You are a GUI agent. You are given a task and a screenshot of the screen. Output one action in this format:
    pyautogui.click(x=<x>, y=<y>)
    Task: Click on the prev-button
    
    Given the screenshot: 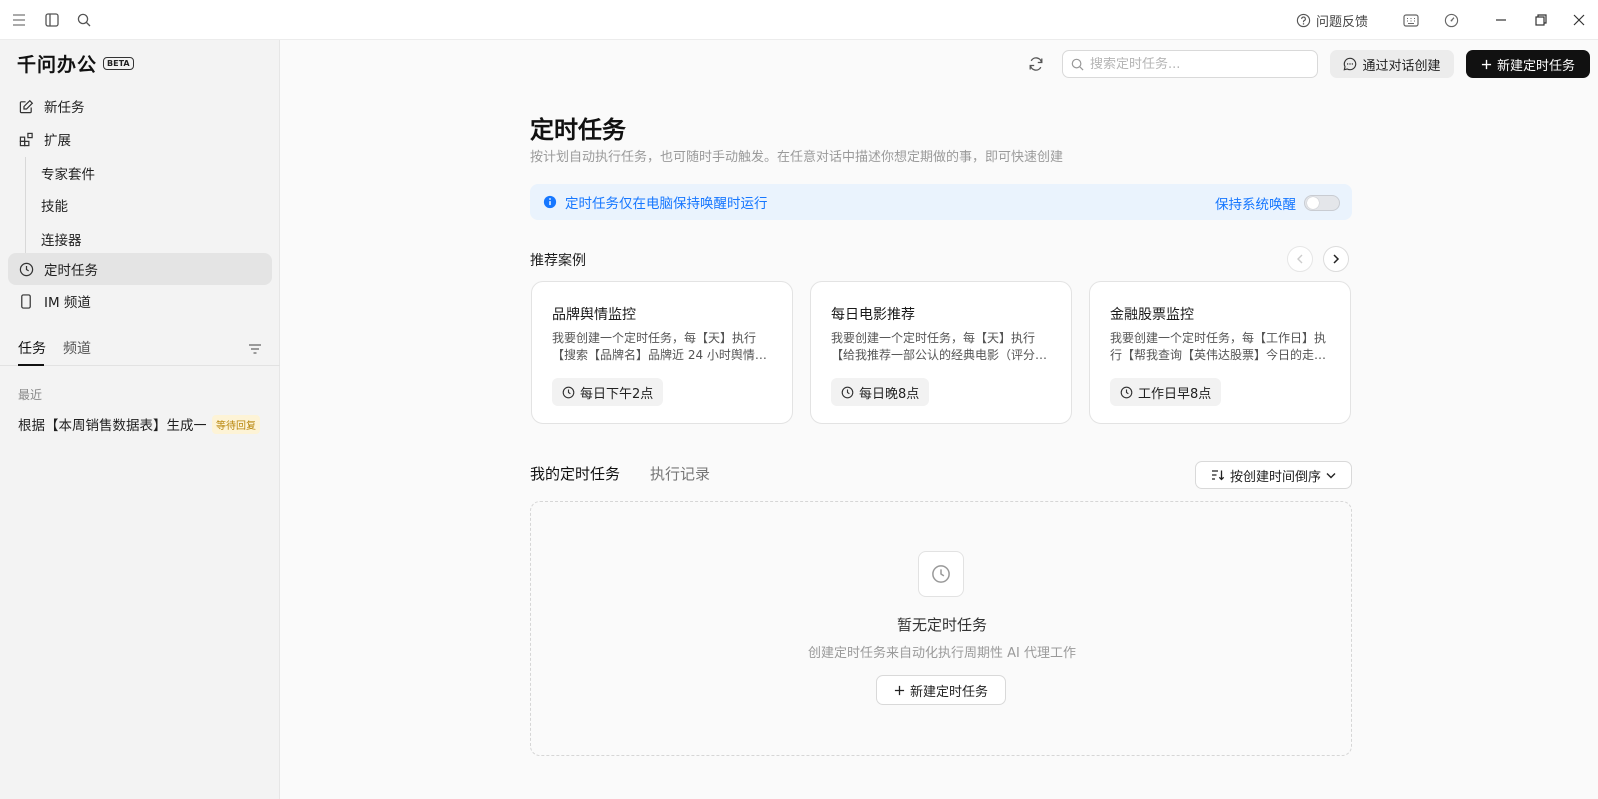 What is the action you would take?
    pyautogui.click(x=1300, y=259)
    